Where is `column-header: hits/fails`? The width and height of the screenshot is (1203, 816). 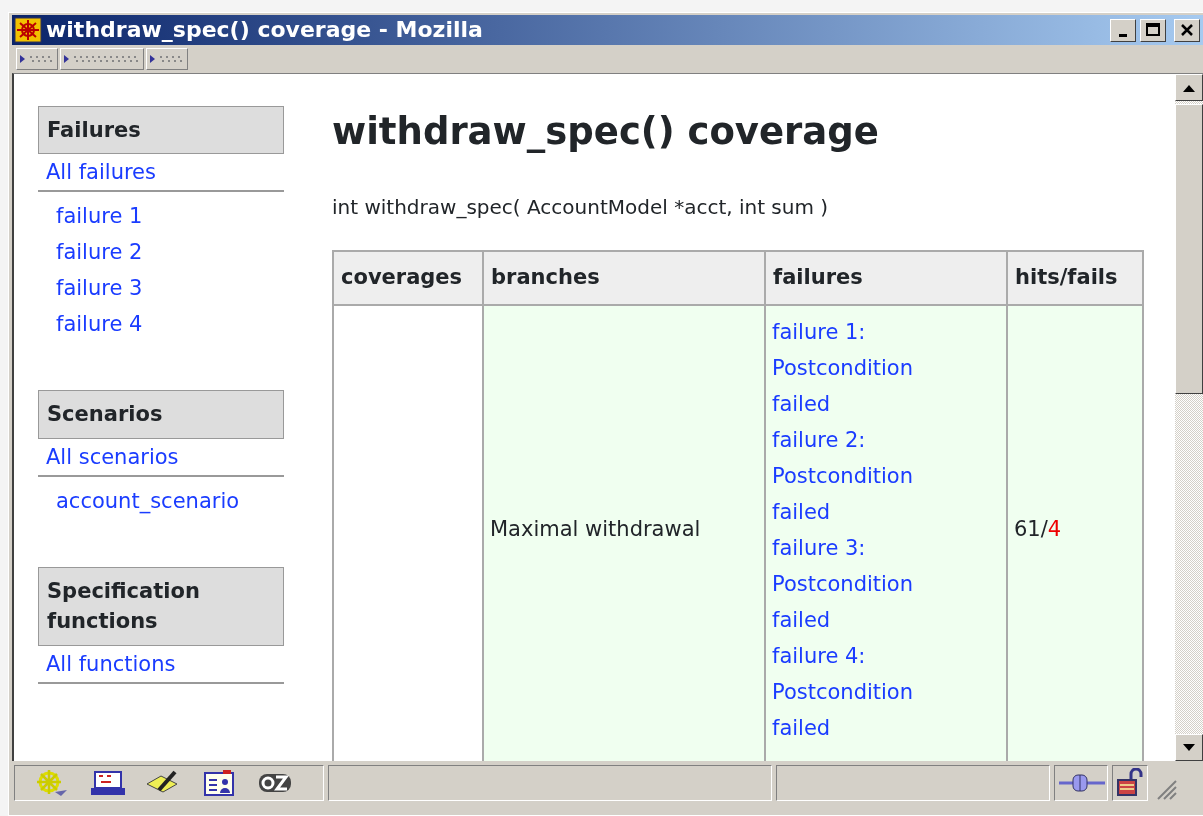 column-header: hits/fails is located at coordinates (1075, 278).